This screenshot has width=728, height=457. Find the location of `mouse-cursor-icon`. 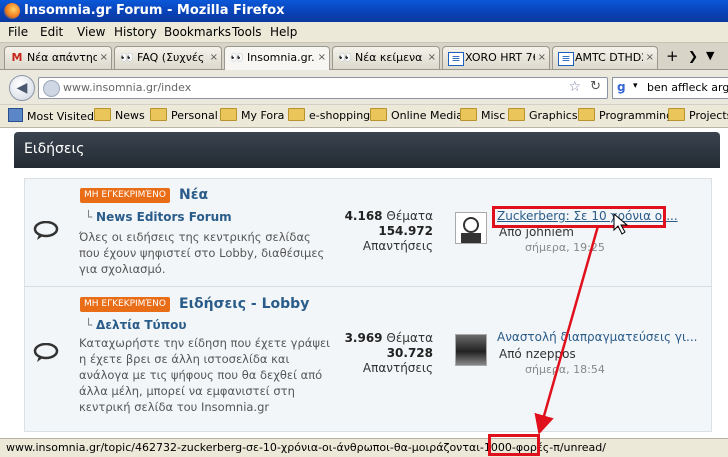

mouse-cursor-icon is located at coordinates (621, 223).